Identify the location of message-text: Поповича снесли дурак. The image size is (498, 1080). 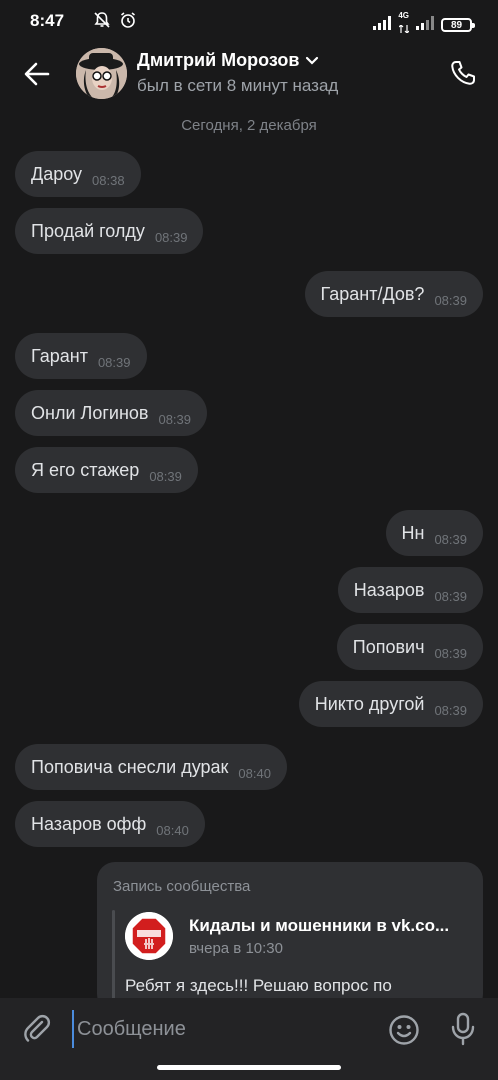
(130, 766).